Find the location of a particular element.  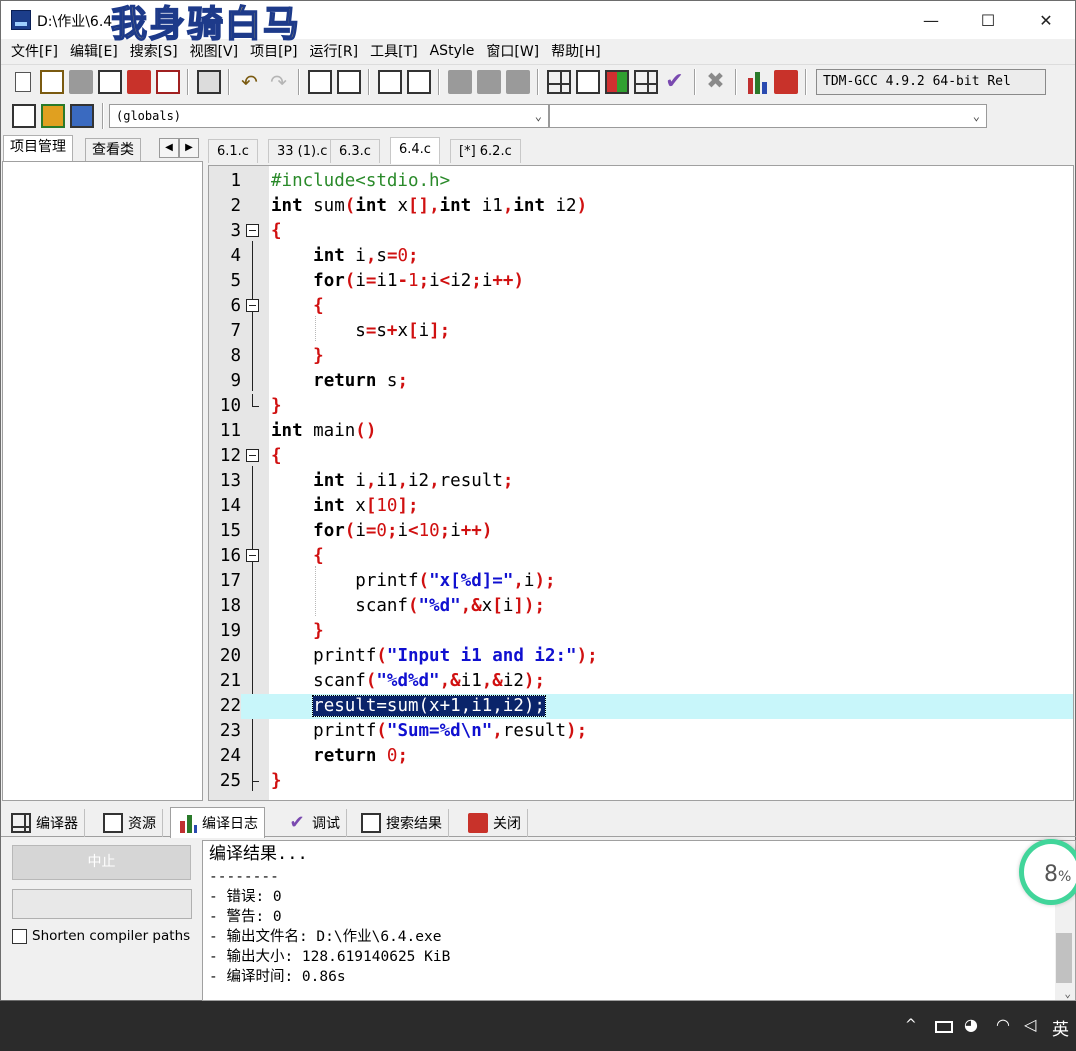

line-number: 21 is located at coordinates (230, 681).